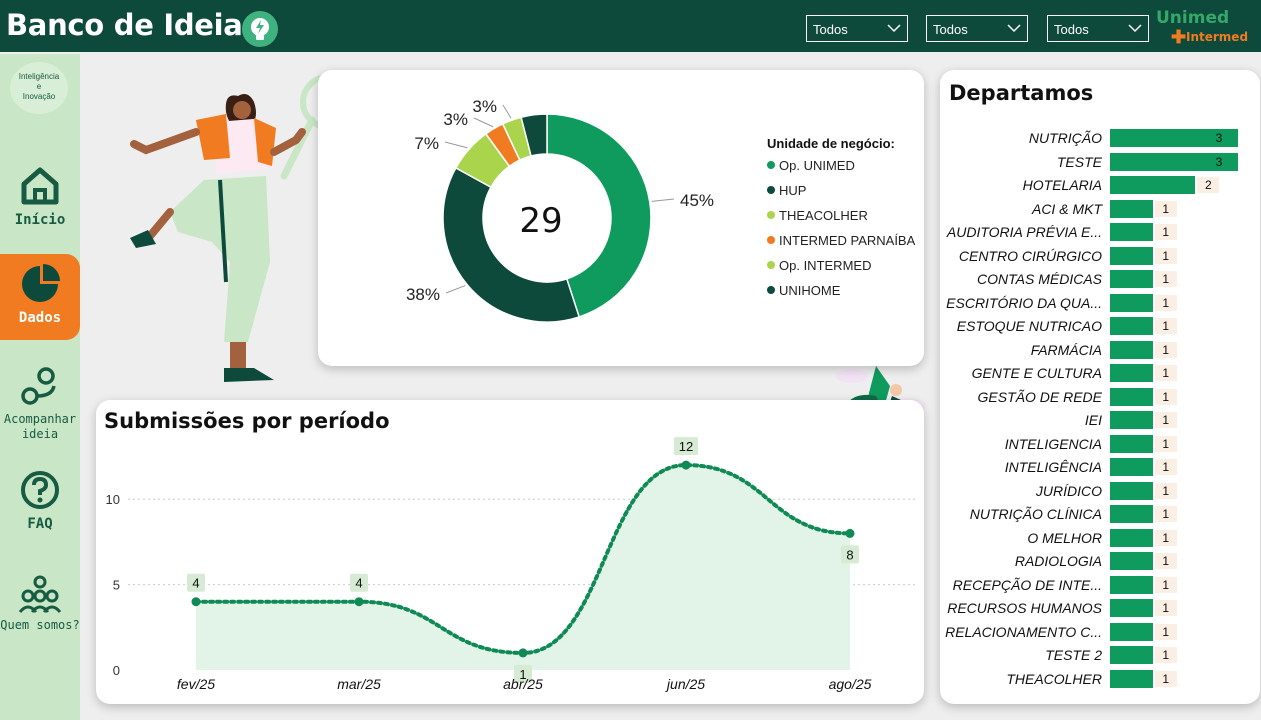 The width and height of the screenshot is (1261, 720). I want to click on donut-slice-label: 45%, so click(697, 200).